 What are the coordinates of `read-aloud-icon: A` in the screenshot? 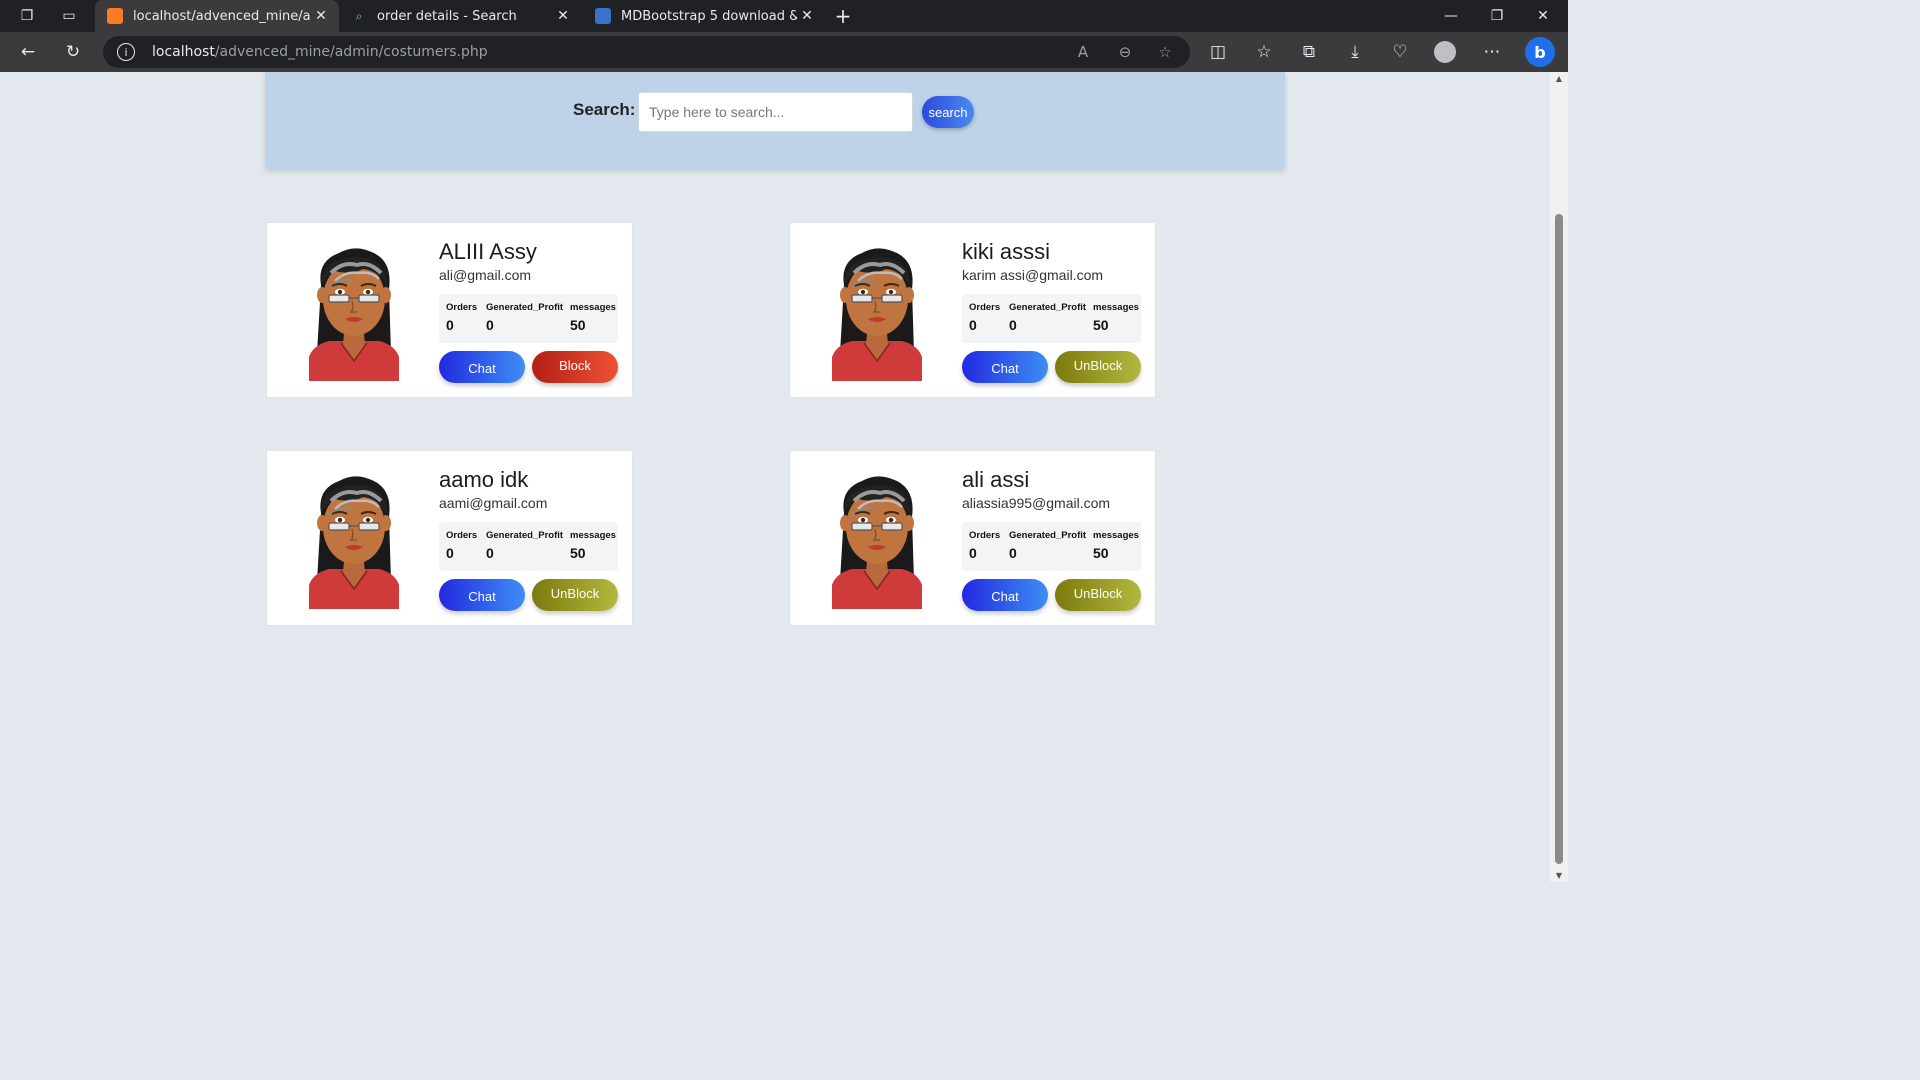 It's located at (1083, 52).